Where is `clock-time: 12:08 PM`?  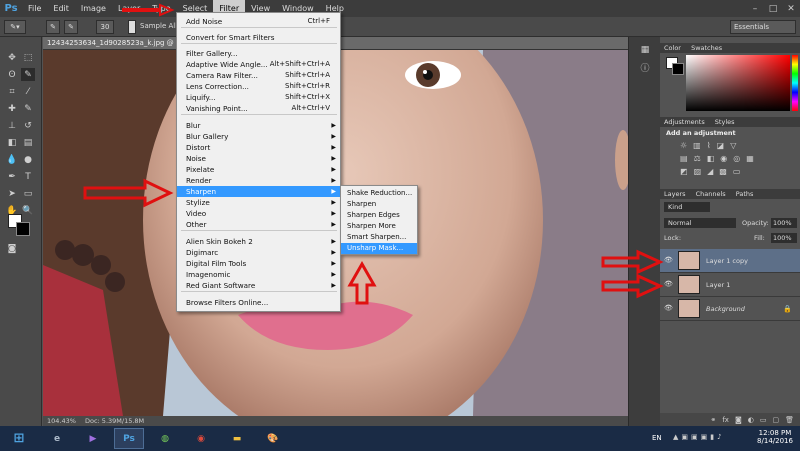 clock-time: 12:08 PM is located at coordinates (775, 433).